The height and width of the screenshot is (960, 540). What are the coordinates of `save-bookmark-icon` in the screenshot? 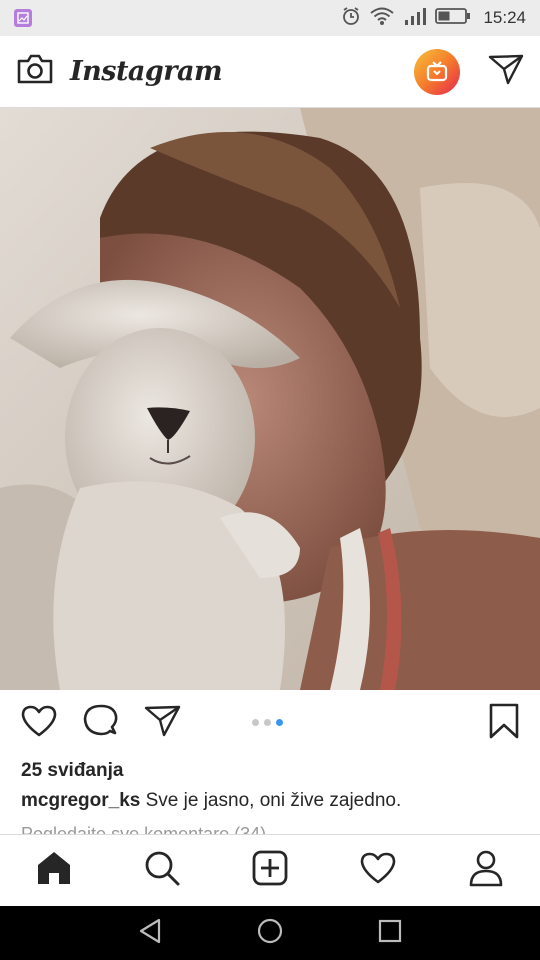 It's located at (504, 723).